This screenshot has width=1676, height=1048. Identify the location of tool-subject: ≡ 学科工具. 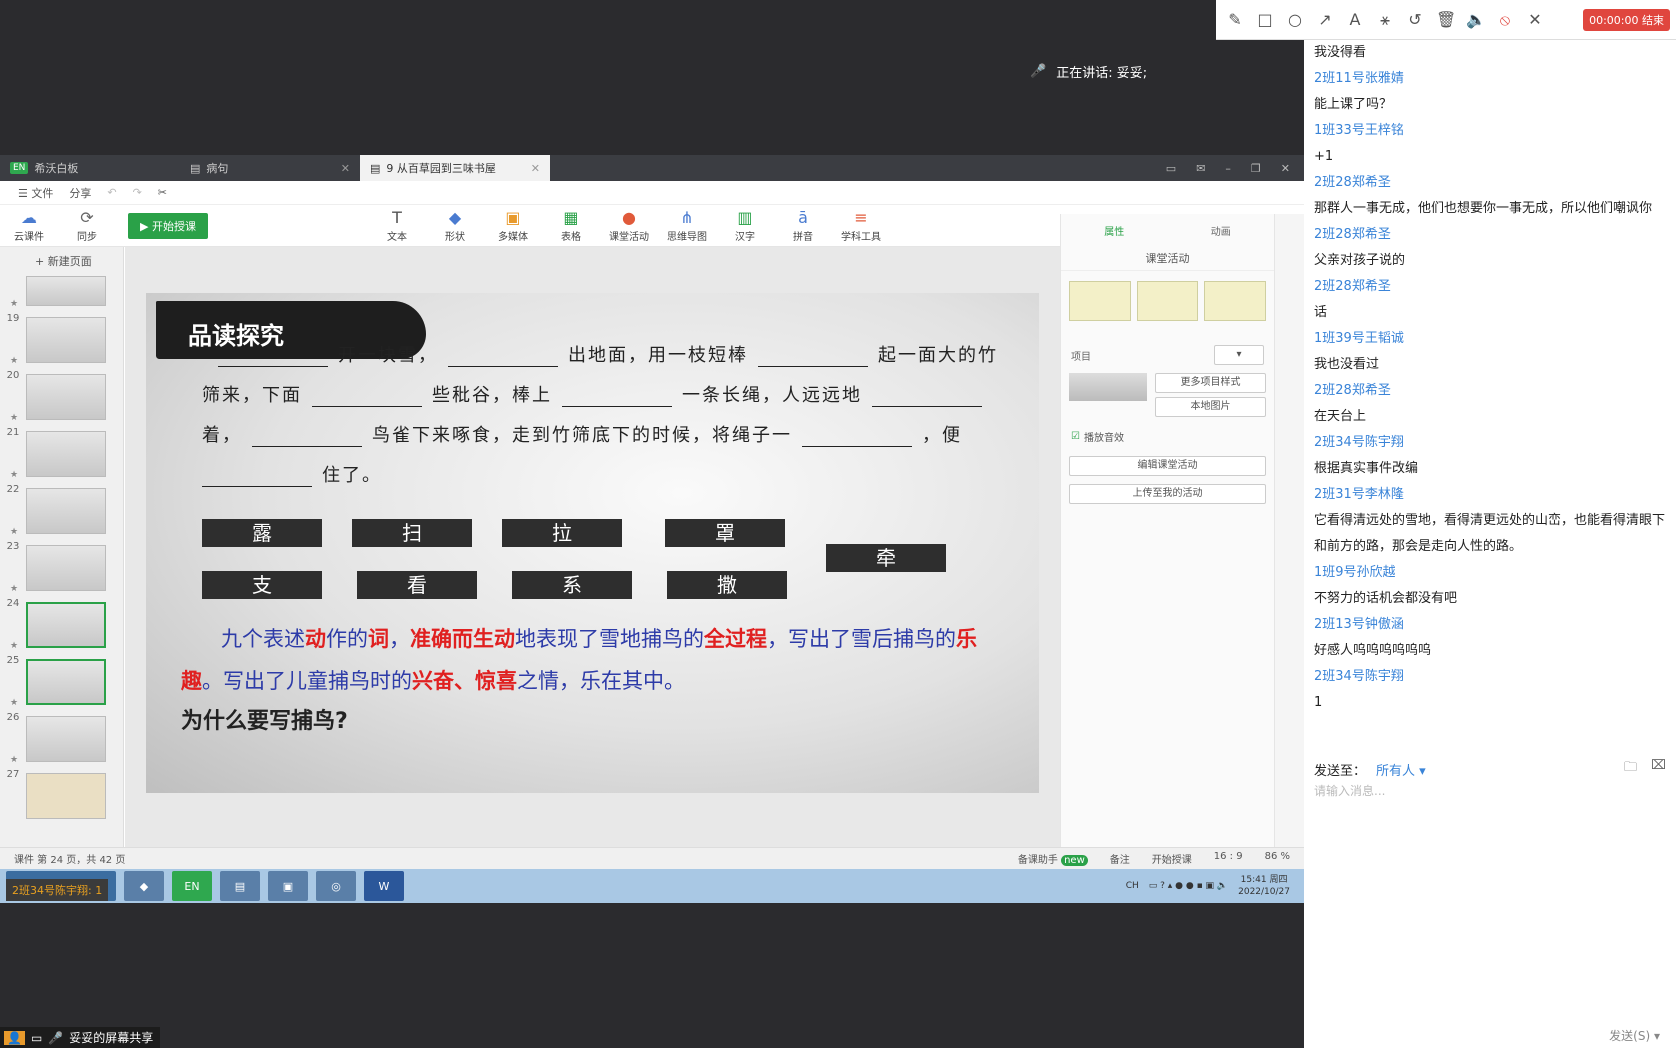
(861, 225).